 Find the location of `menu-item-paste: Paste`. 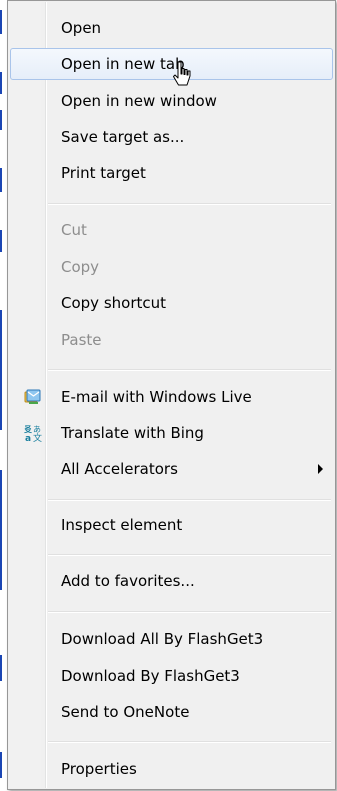

menu-item-paste: Paste is located at coordinates (171, 340).